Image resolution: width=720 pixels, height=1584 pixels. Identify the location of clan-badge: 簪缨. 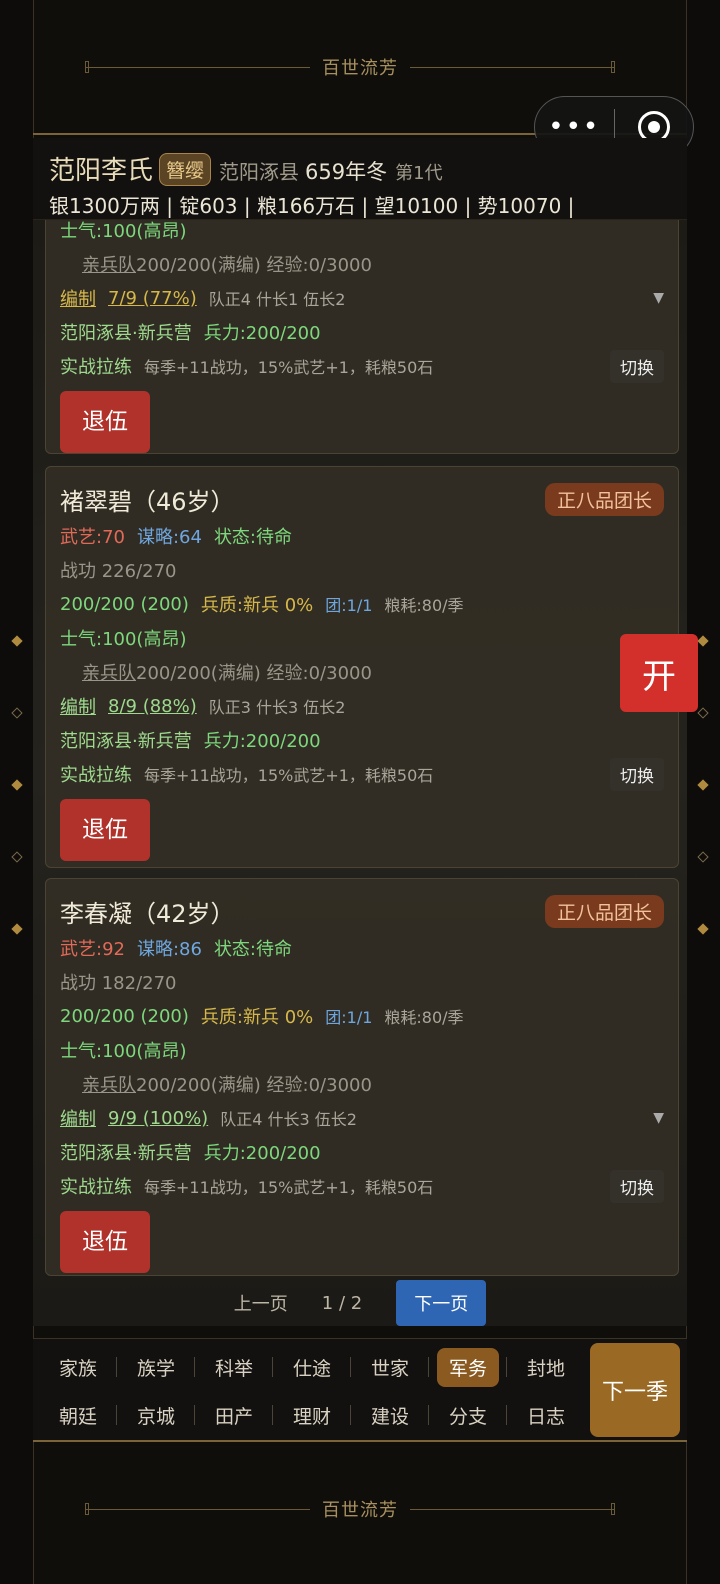
(185, 169).